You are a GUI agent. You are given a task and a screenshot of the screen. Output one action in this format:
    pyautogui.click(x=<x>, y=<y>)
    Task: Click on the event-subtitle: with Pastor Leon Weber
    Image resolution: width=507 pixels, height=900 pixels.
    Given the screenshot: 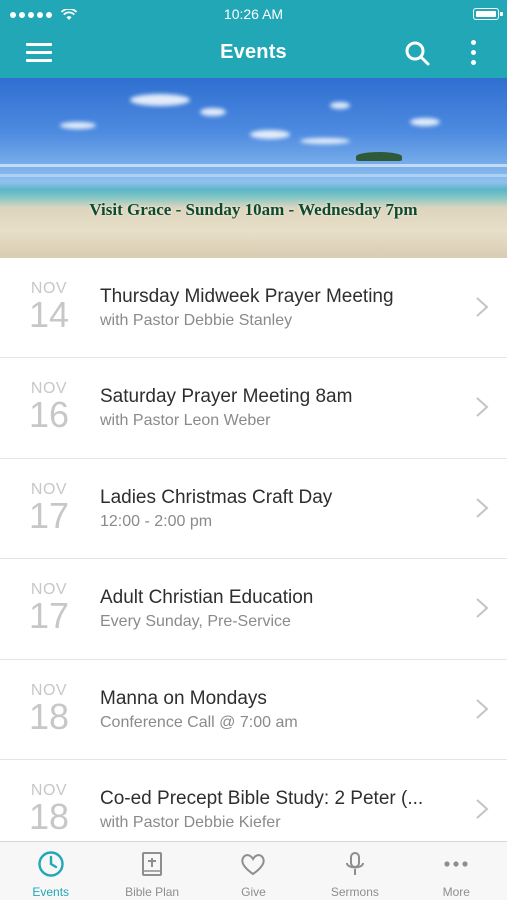 What is the action you would take?
    pyautogui.click(x=185, y=421)
    